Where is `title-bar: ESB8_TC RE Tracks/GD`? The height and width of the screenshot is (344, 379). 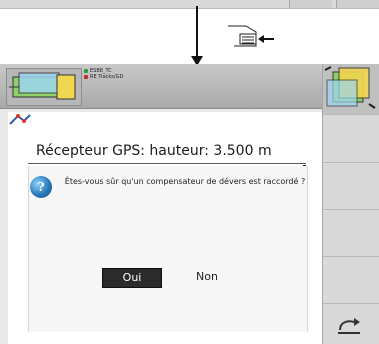 title-bar: ESB8_TC RE Tracks/GD is located at coordinates (161, 86).